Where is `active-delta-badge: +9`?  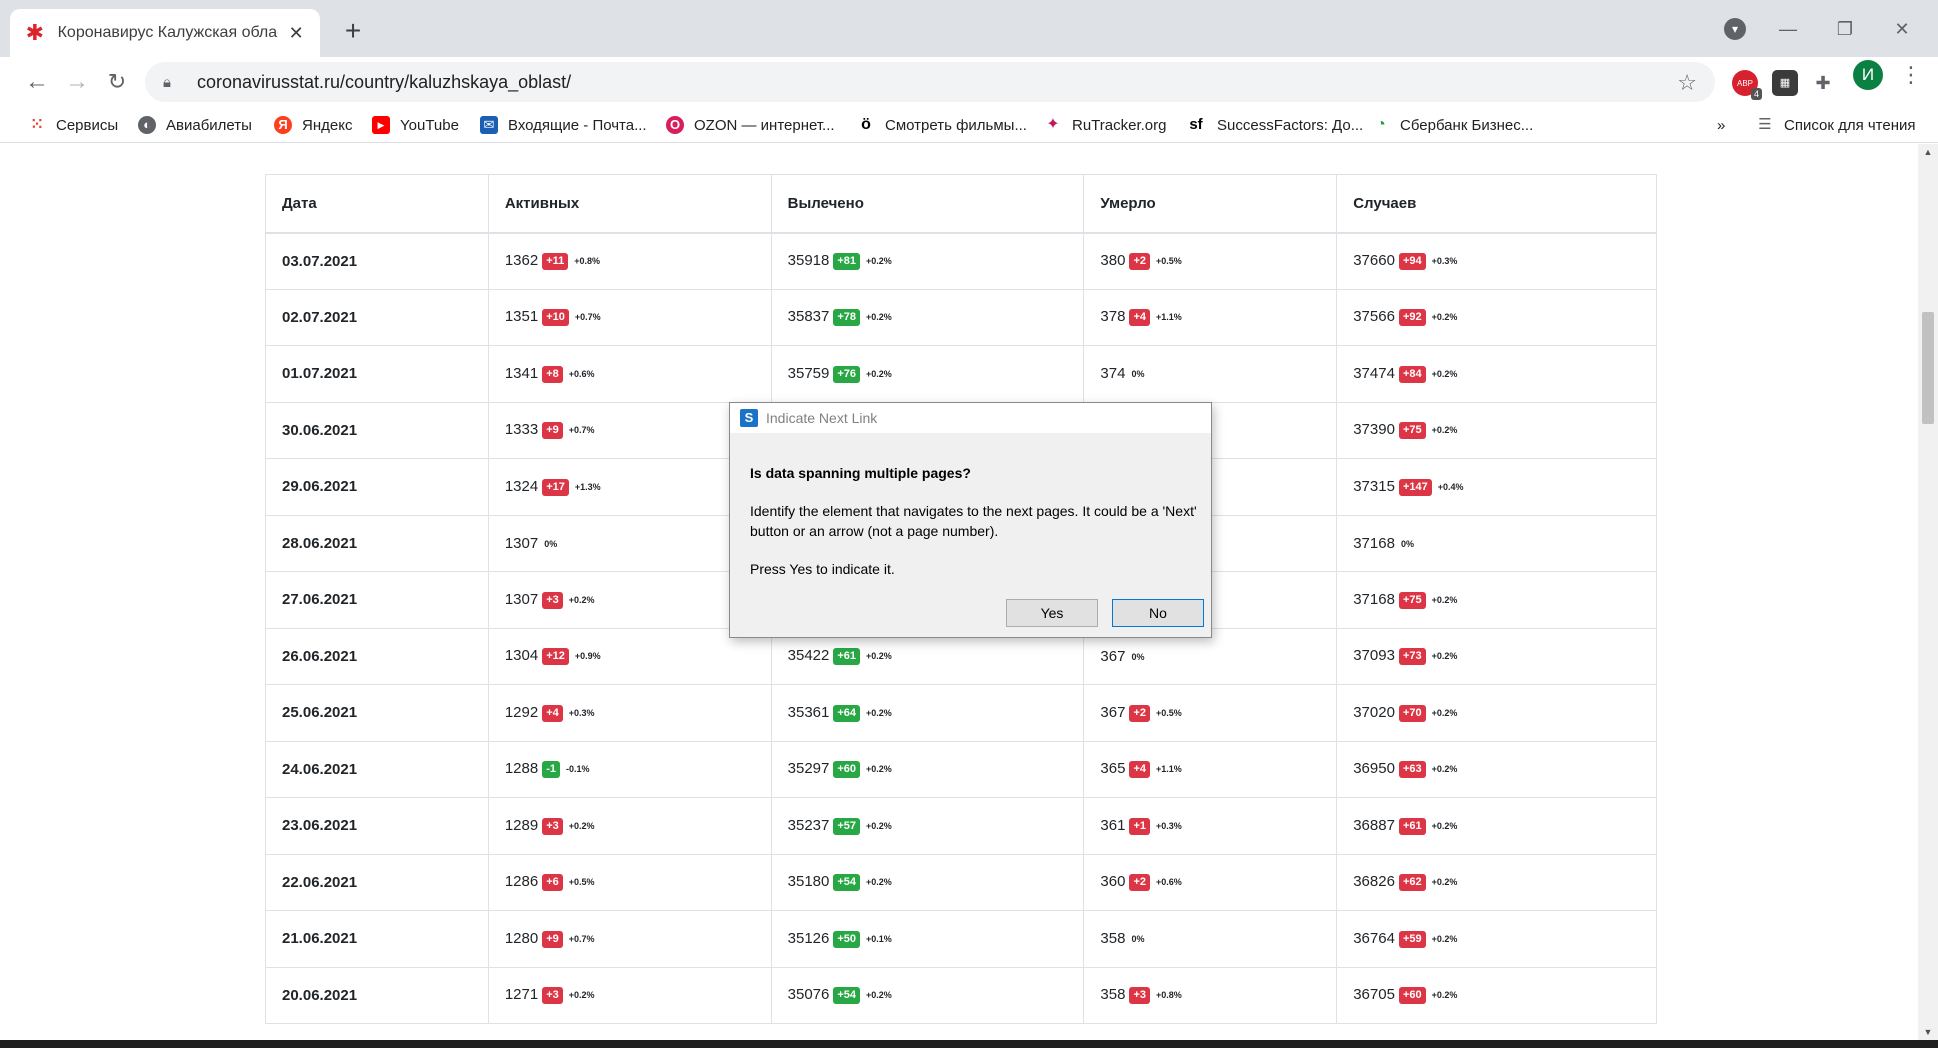
active-delta-badge: +9 is located at coordinates (552, 431).